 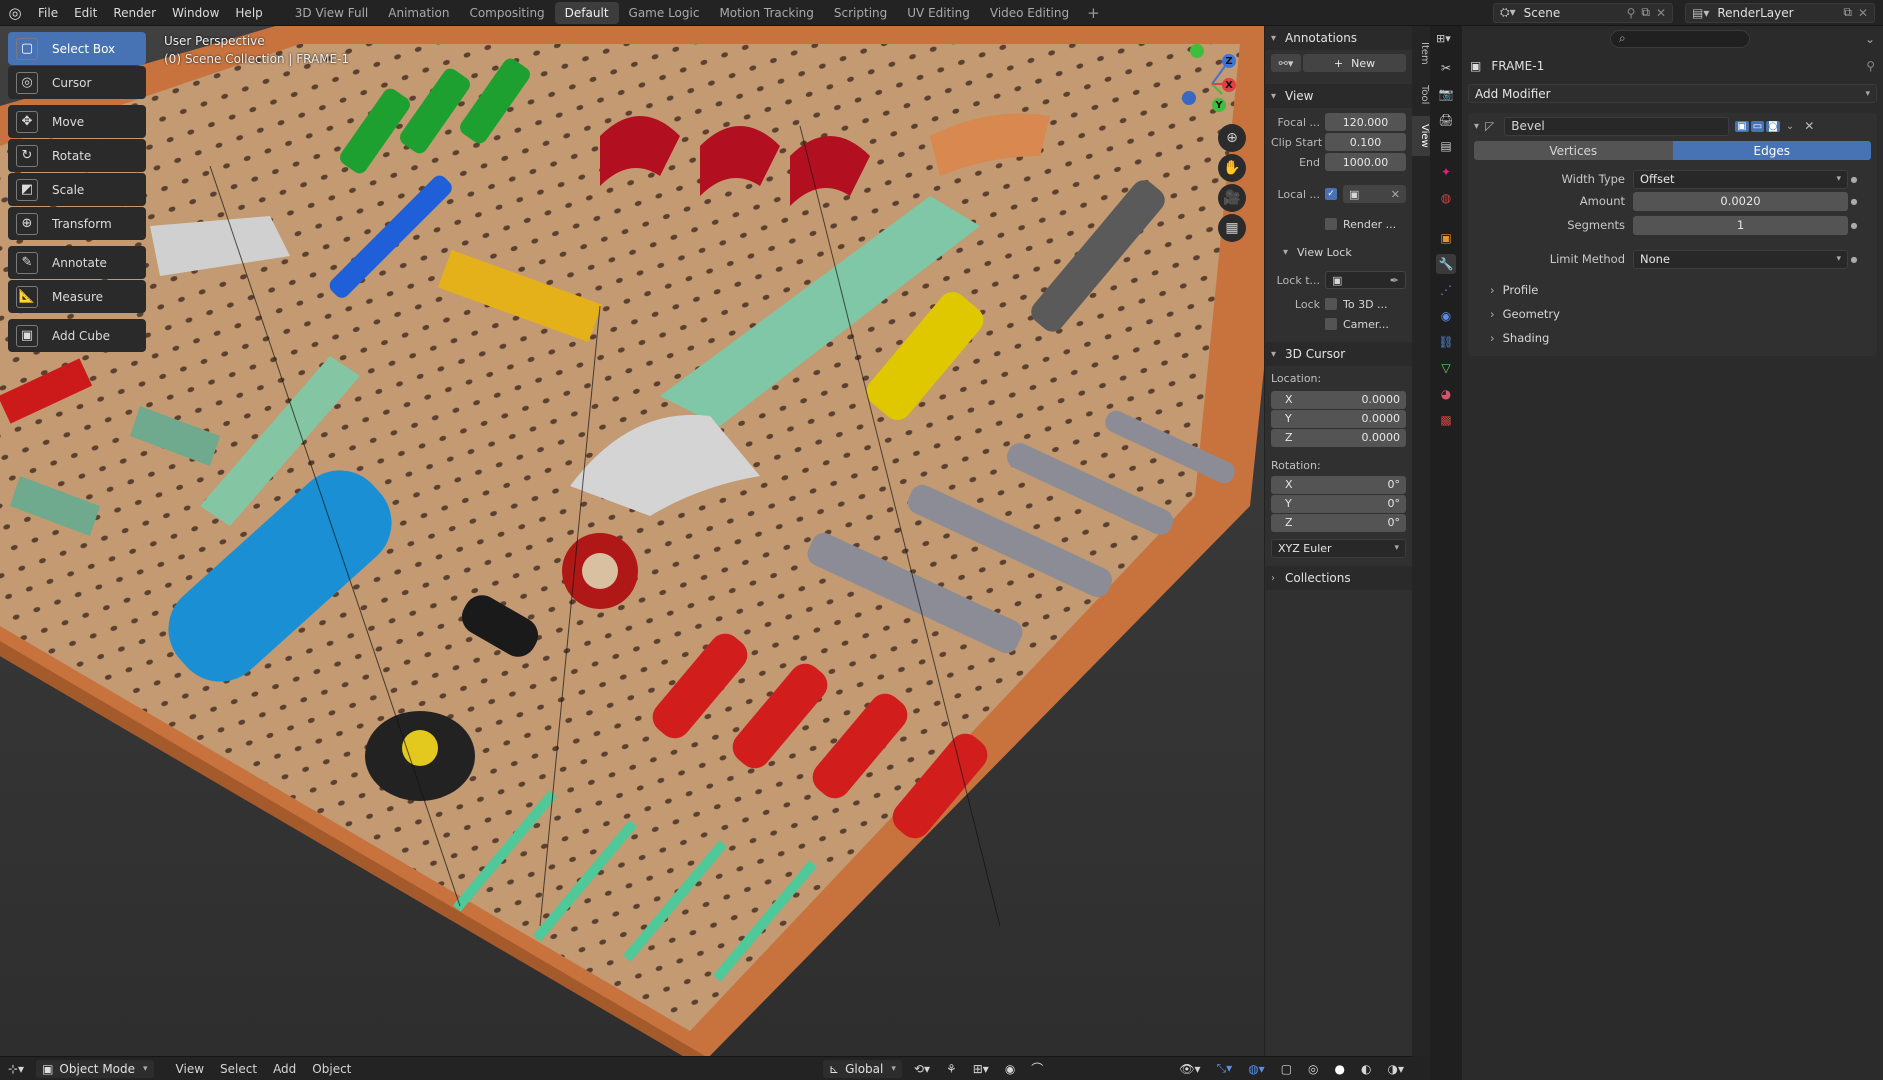 What do you see at coordinates (1365, 122) in the screenshot?
I see `focal-length-field: 120.000` at bounding box center [1365, 122].